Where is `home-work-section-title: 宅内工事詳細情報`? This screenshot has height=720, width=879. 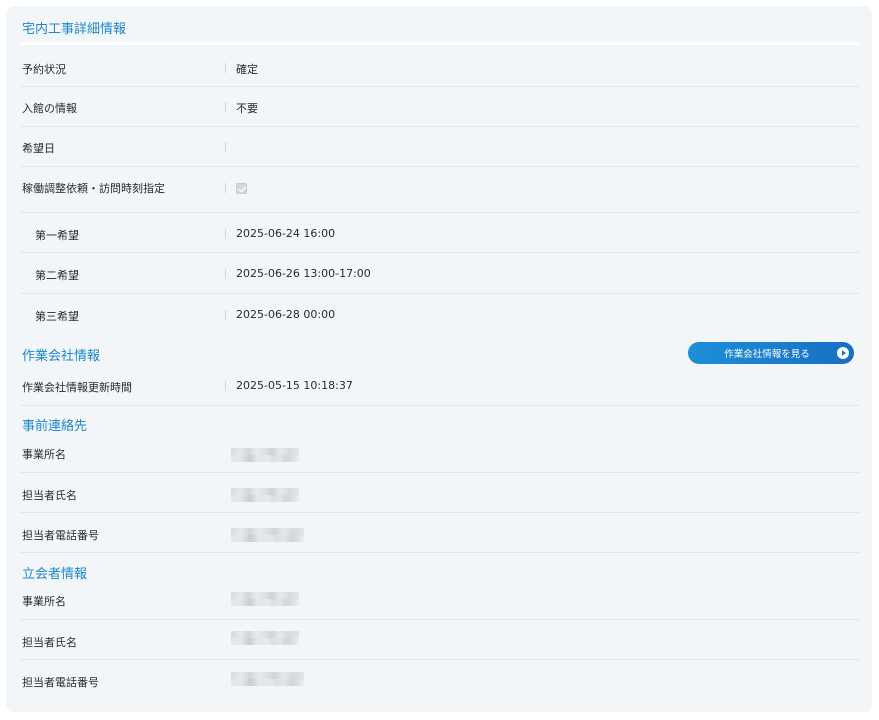
home-work-section-title: 宅内工事詳細情報 is located at coordinates (74, 29).